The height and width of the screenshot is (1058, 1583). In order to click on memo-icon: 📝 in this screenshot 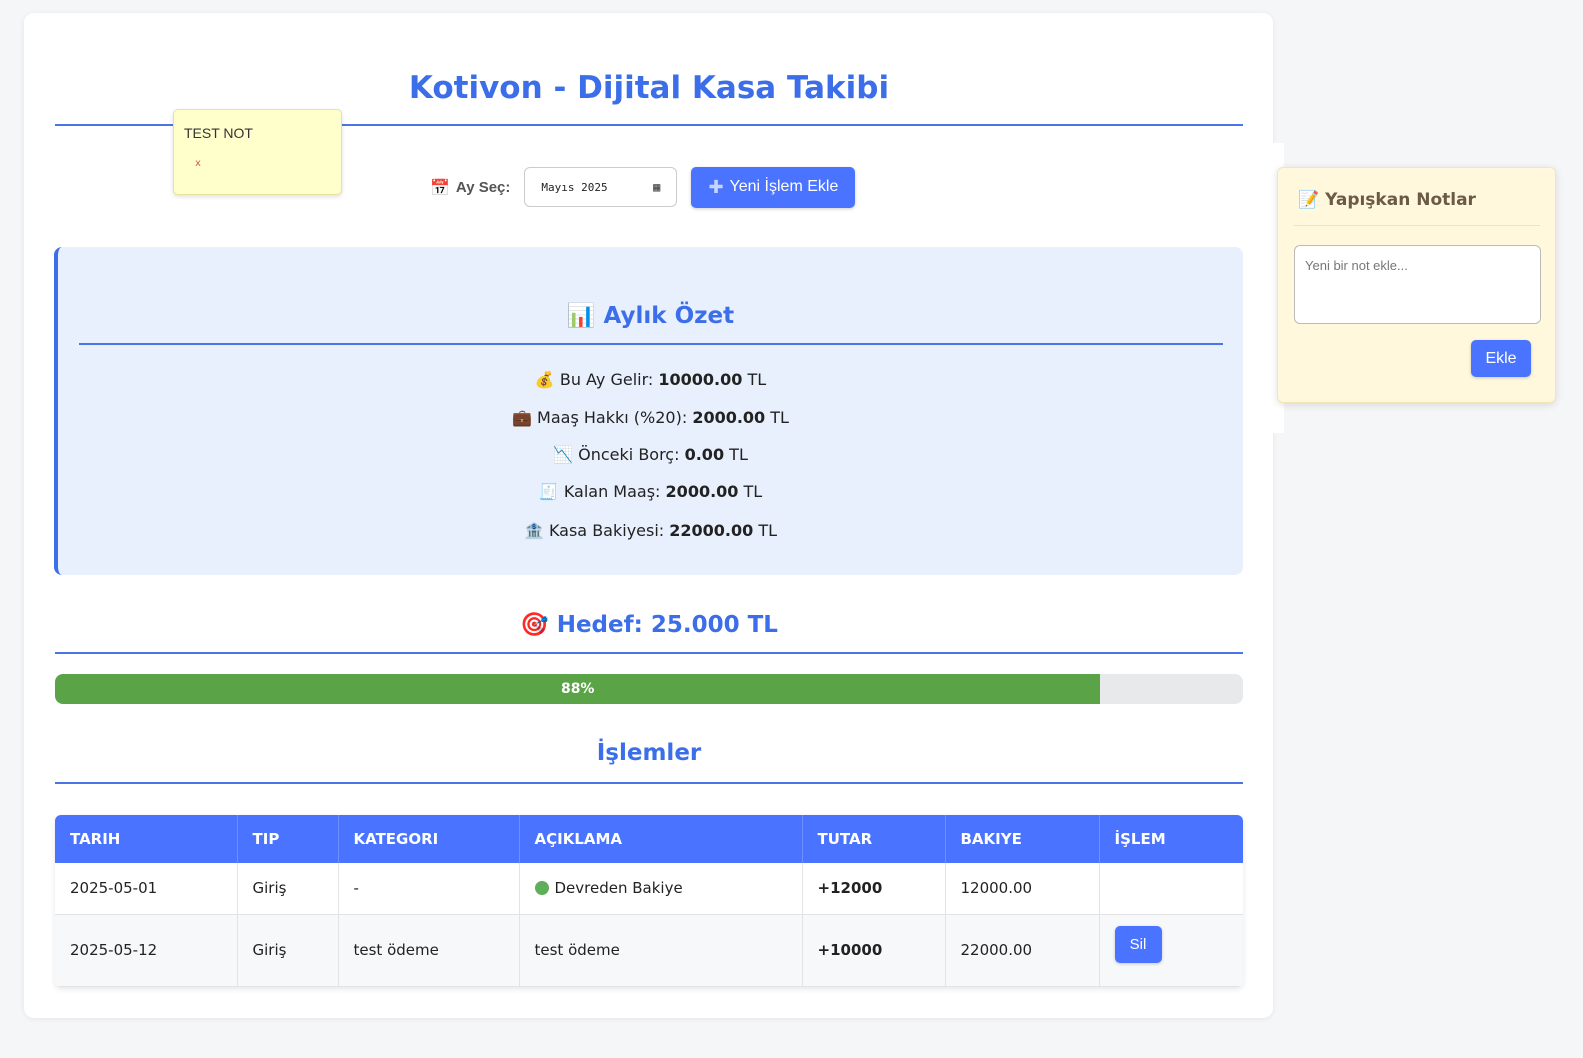, I will do `click(1309, 200)`.